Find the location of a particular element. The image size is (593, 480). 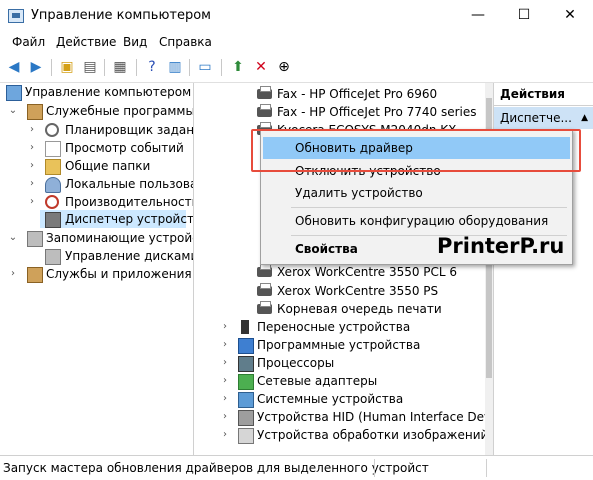

category-row: › Переносные устройства is located at coordinates (340, 327).